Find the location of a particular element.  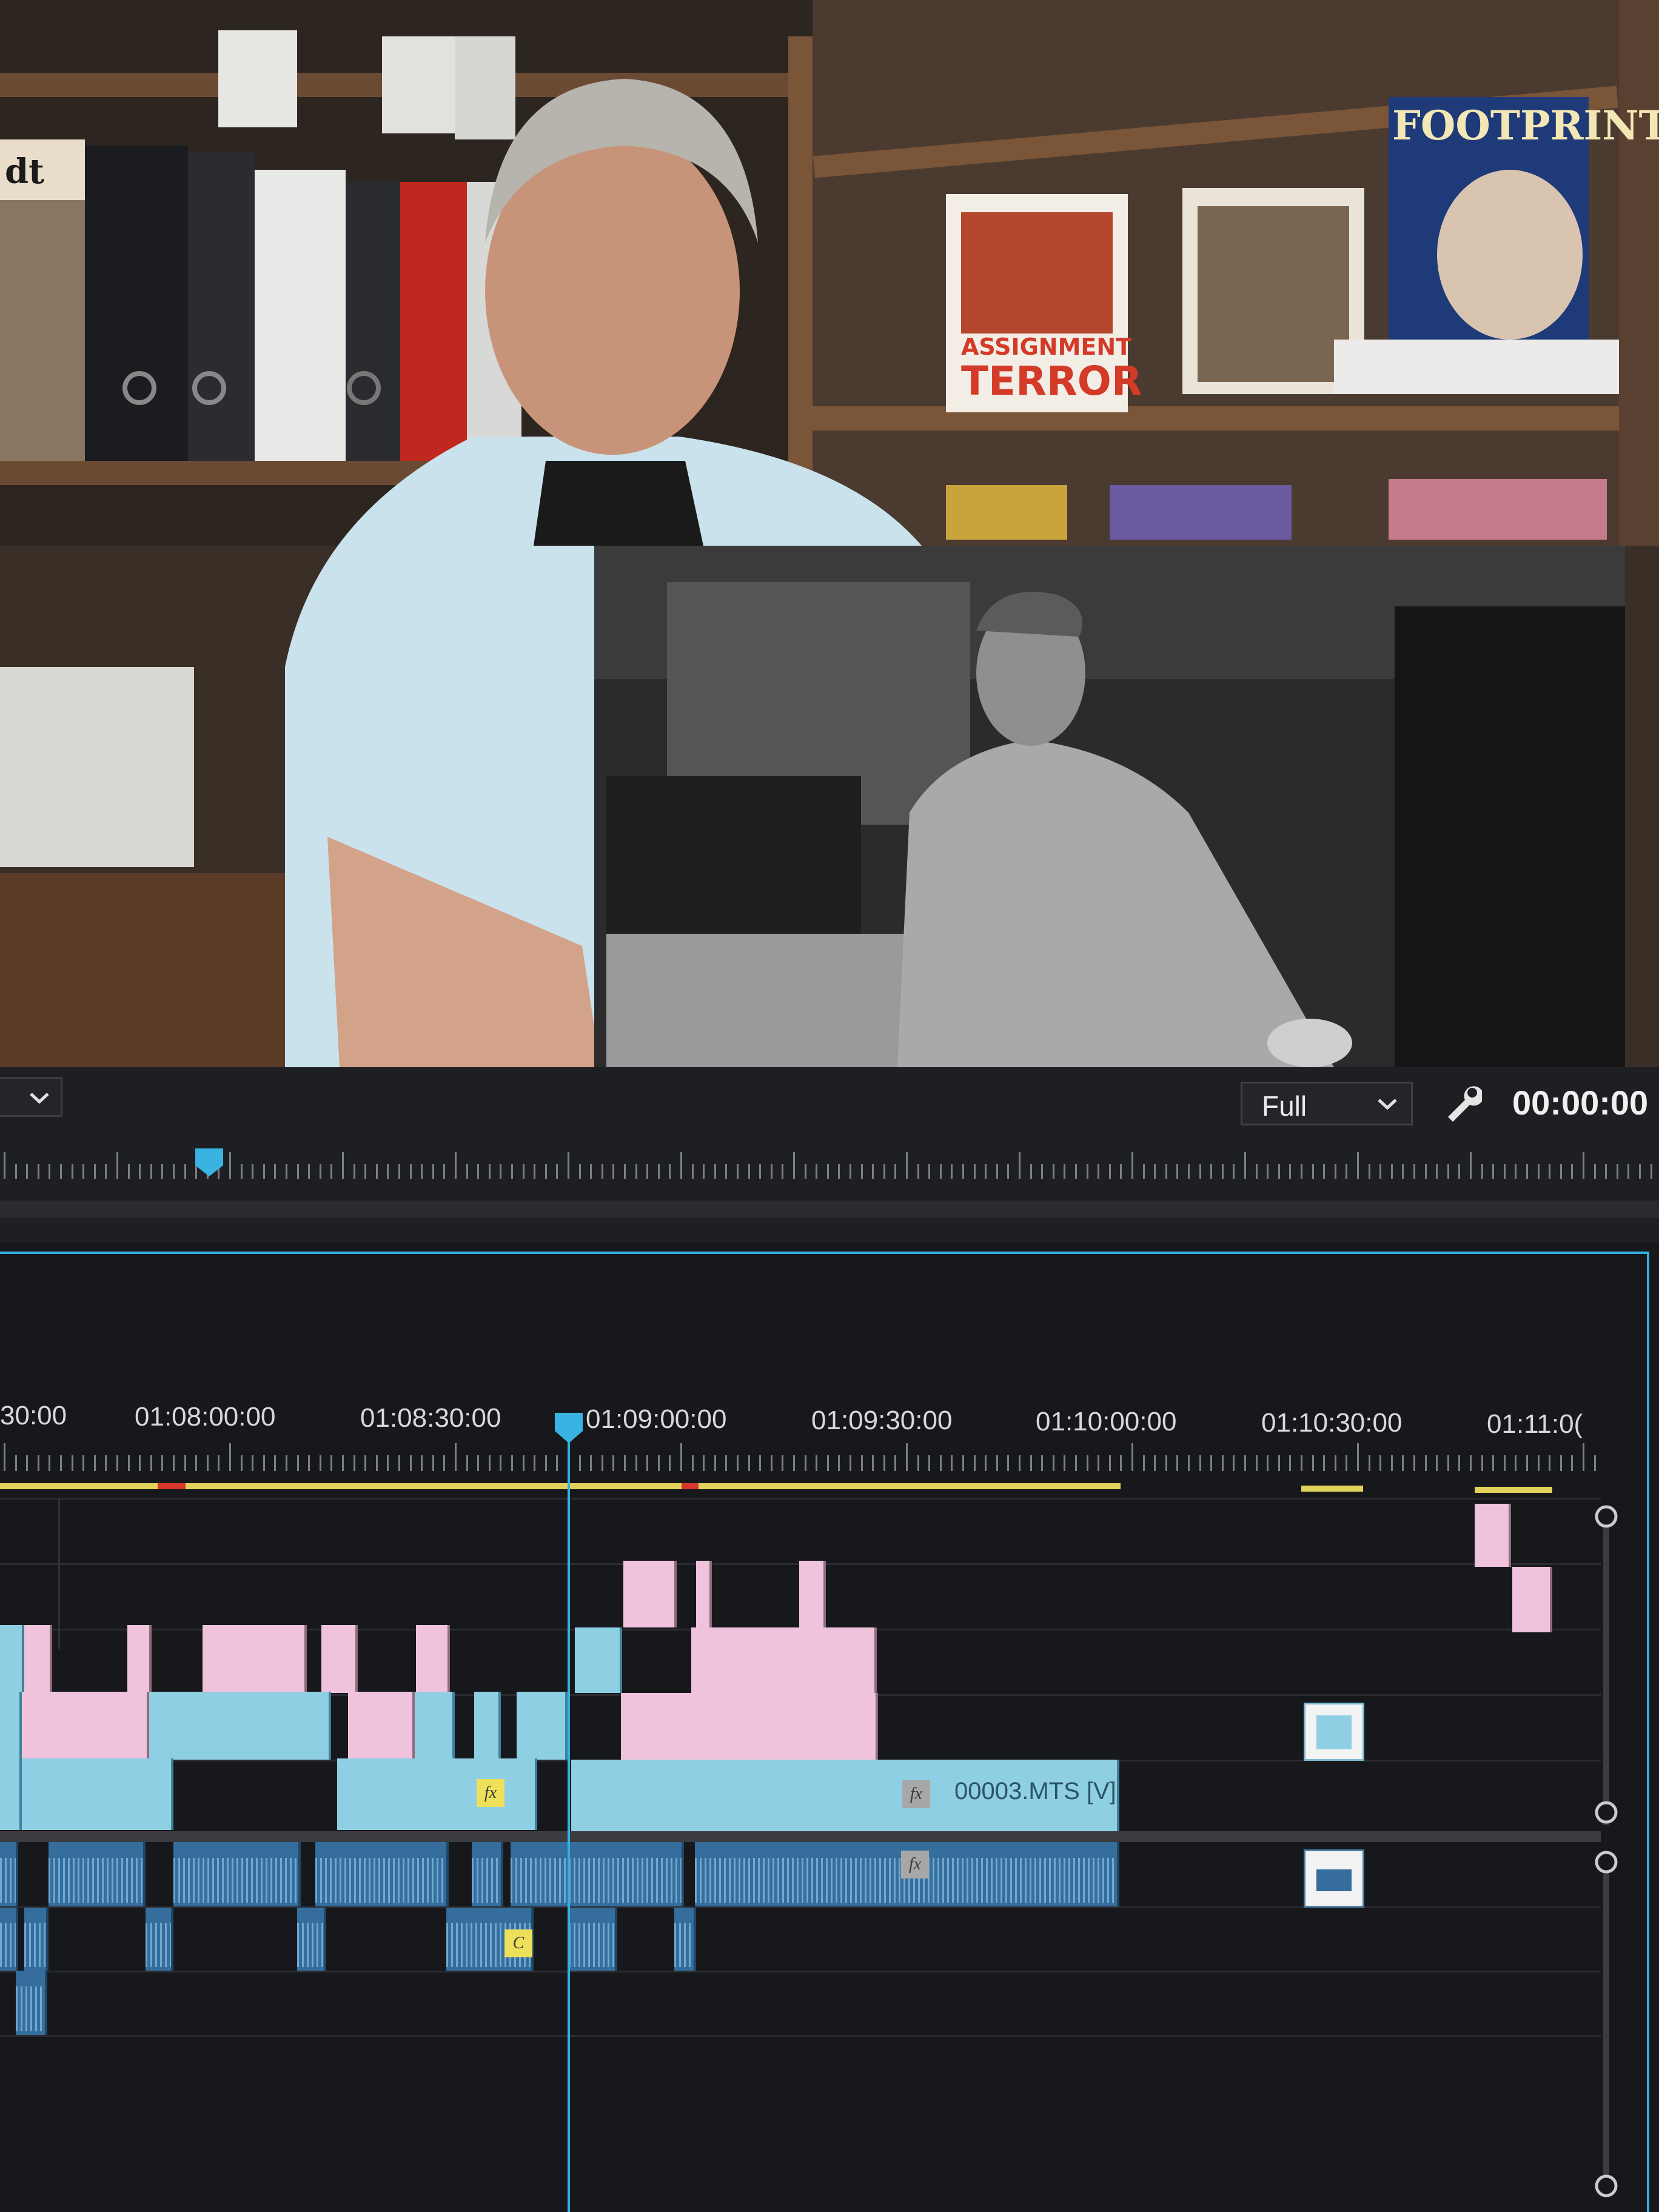

fx-badge-icon: C is located at coordinates (518, 1943).